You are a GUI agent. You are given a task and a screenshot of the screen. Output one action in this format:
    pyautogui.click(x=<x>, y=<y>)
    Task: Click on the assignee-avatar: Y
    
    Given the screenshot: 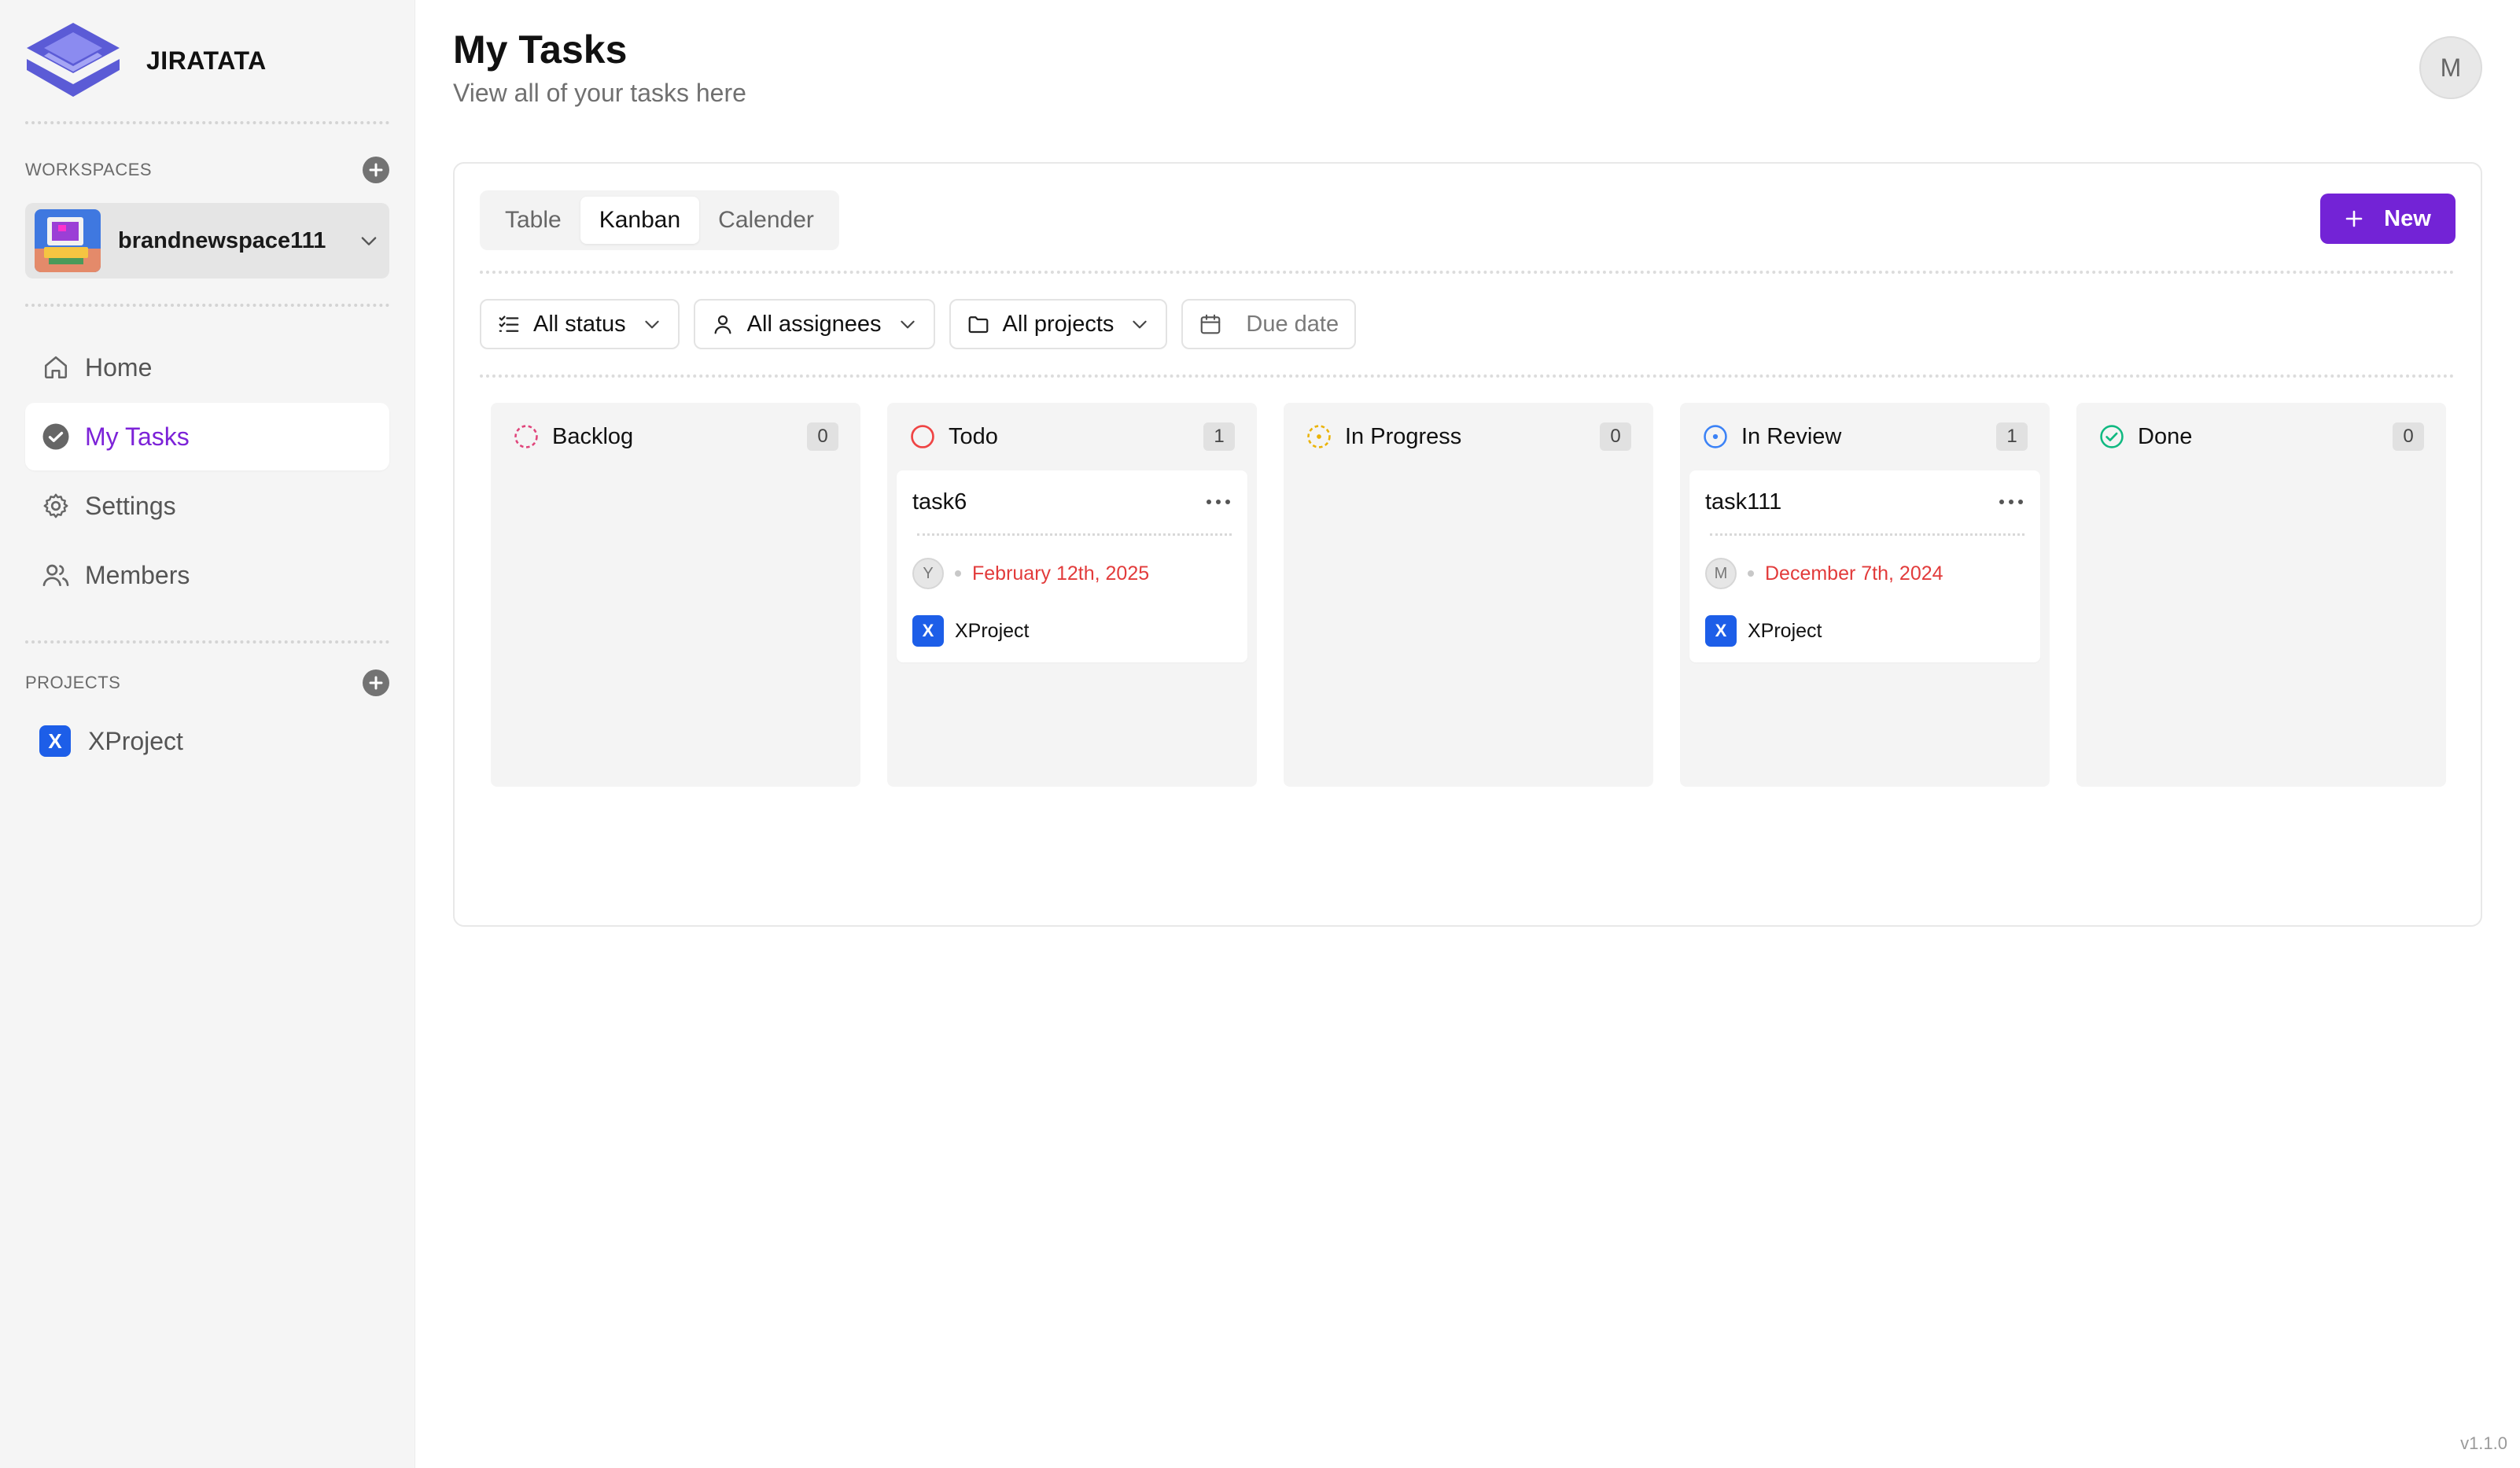 What is the action you would take?
    pyautogui.click(x=928, y=573)
    